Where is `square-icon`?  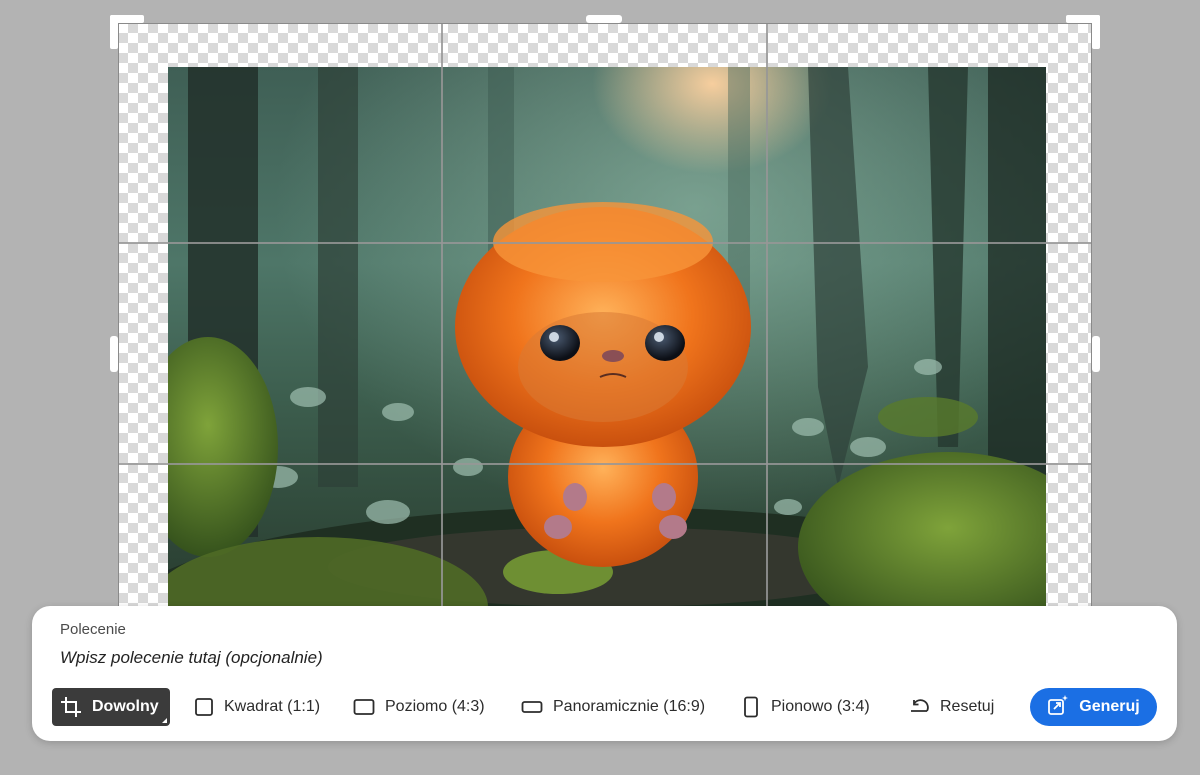 square-icon is located at coordinates (204, 707).